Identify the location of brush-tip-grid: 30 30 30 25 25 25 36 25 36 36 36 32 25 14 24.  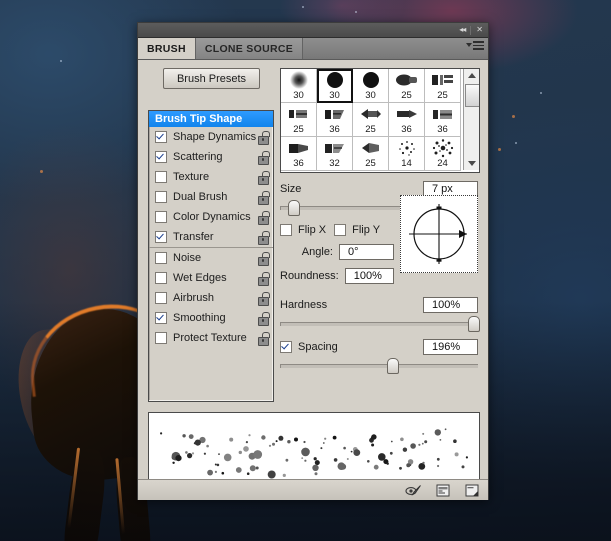
(380, 120).